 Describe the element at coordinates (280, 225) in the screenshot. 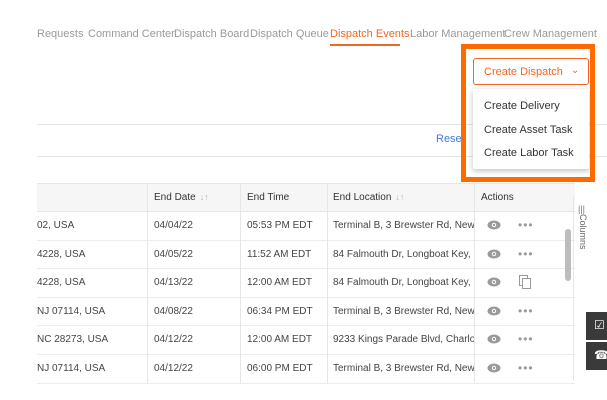

I see `end-time-cell: 05:53 PM EDT` at that location.